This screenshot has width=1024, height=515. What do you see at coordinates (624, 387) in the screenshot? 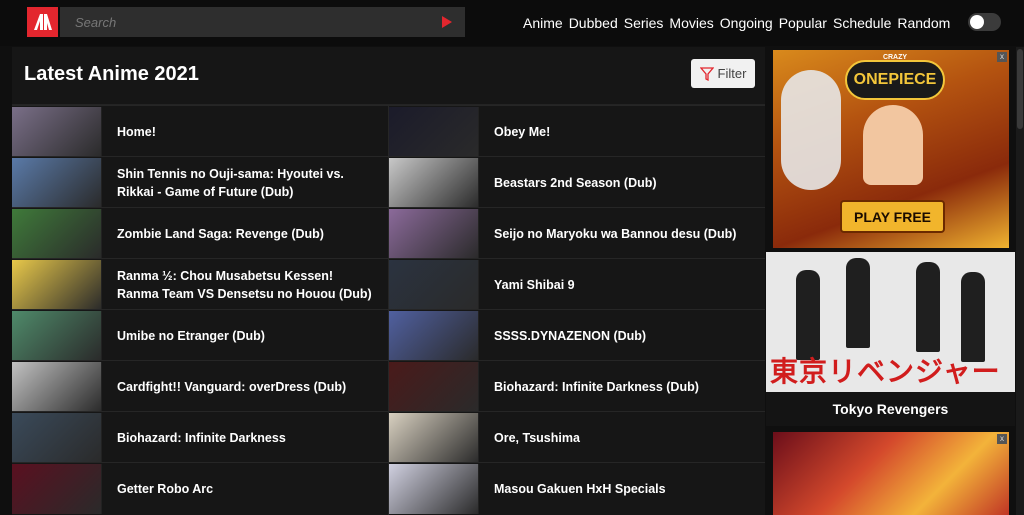
I see `anime-title: Biohazard: Infinite Darkness (Dub)` at bounding box center [624, 387].